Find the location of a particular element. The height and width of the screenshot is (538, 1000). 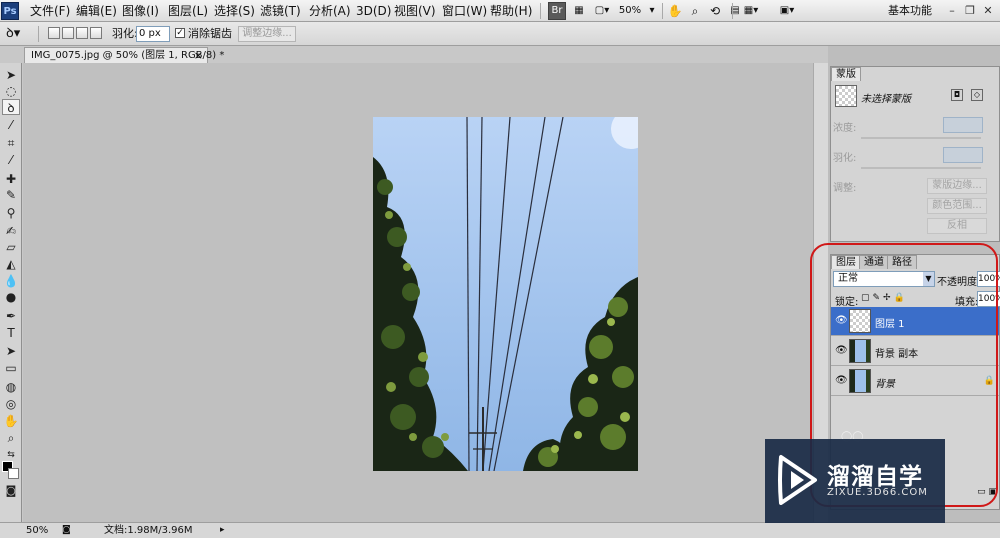

close-icon: ✕ is located at coordinates (988, 11).